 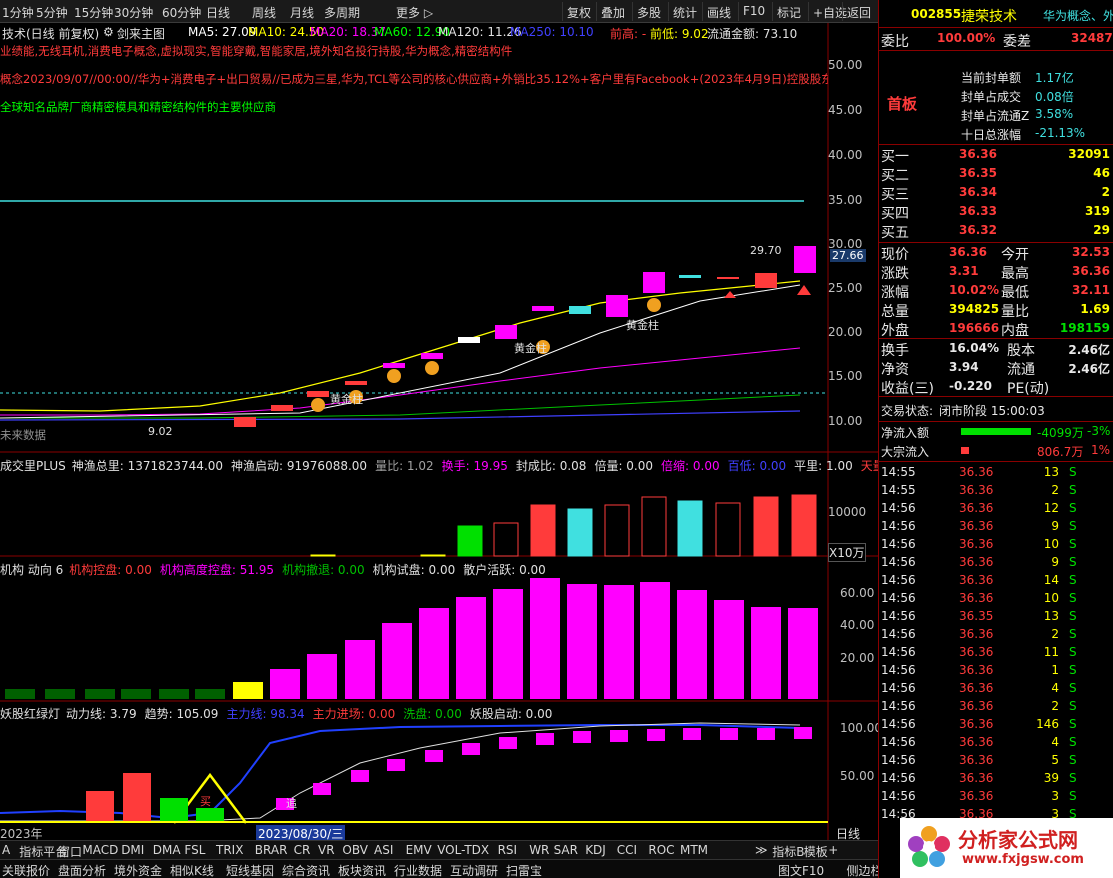 I want to click on gold-coin-icon, so click(x=654, y=305).